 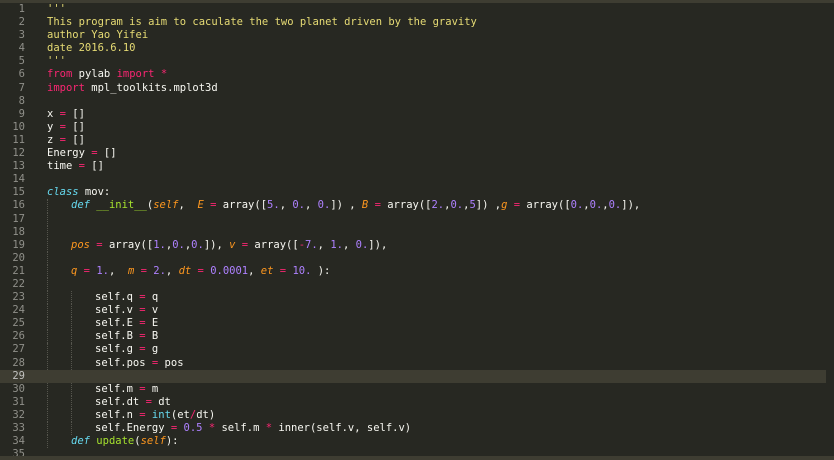 What do you see at coordinates (417, 61) in the screenshot?
I see `code-line: 5 '''` at bounding box center [417, 61].